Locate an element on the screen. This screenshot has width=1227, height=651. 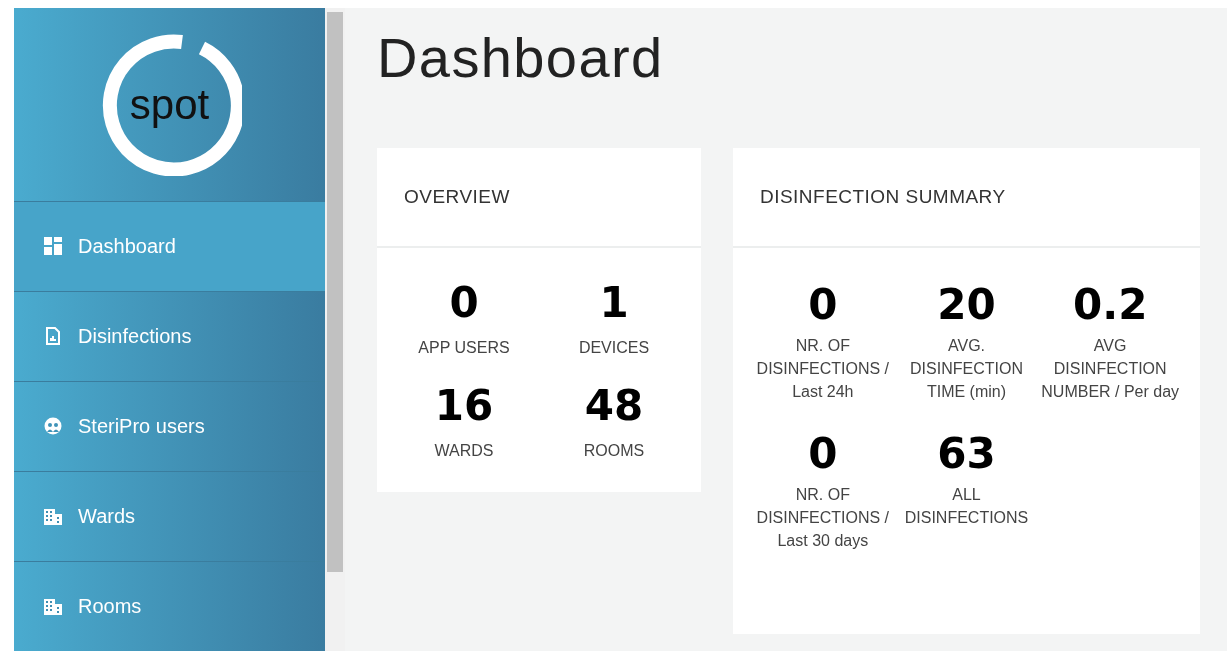
scrollbar-thumb is located at coordinates (335, 292).